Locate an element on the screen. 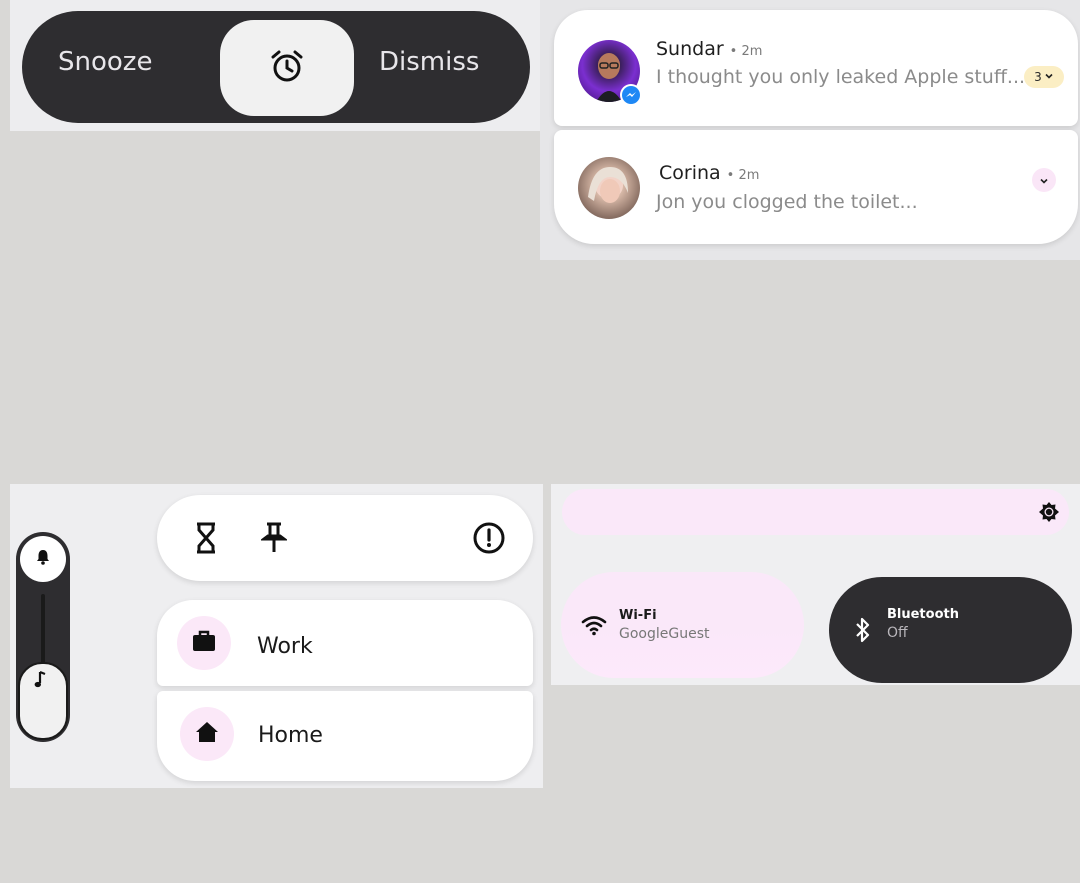 Image resolution: width=1080 pixels, height=883 pixels. message-count-chip: 3 is located at coordinates (1044, 77).